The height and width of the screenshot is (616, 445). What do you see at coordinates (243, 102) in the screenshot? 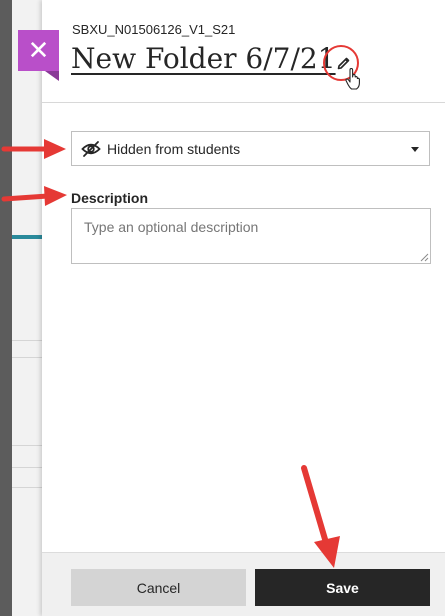
I see `header-divider` at bounding box center [243, 102].